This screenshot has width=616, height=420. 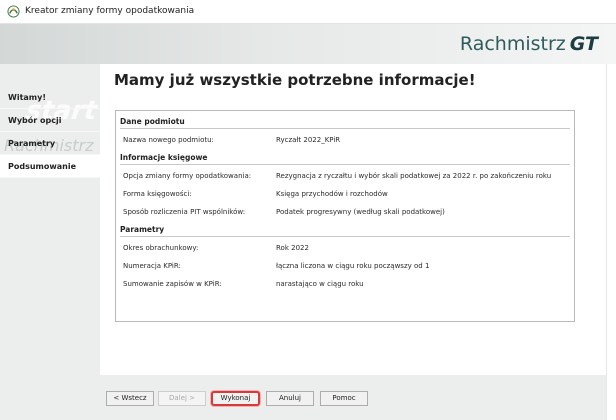 What do you see at coordinates (157, 194) in the screenshot?
I see `row-label: Forma księgowości:` at bounding box center [157, 194].